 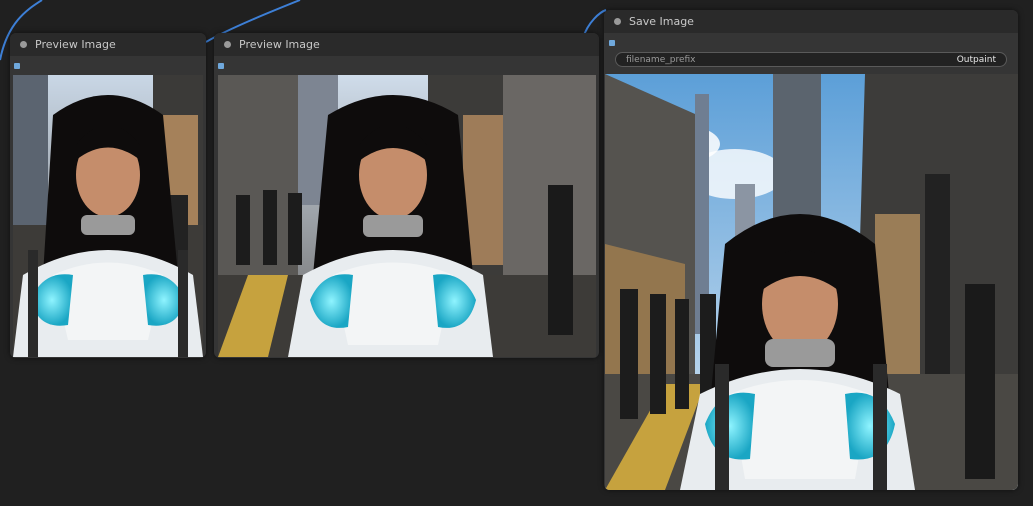 What do you see at coordinates (976, 59) in the screenshot?
I see `filename-prefix-value: Outpaint` at bounding box center [976, 59].